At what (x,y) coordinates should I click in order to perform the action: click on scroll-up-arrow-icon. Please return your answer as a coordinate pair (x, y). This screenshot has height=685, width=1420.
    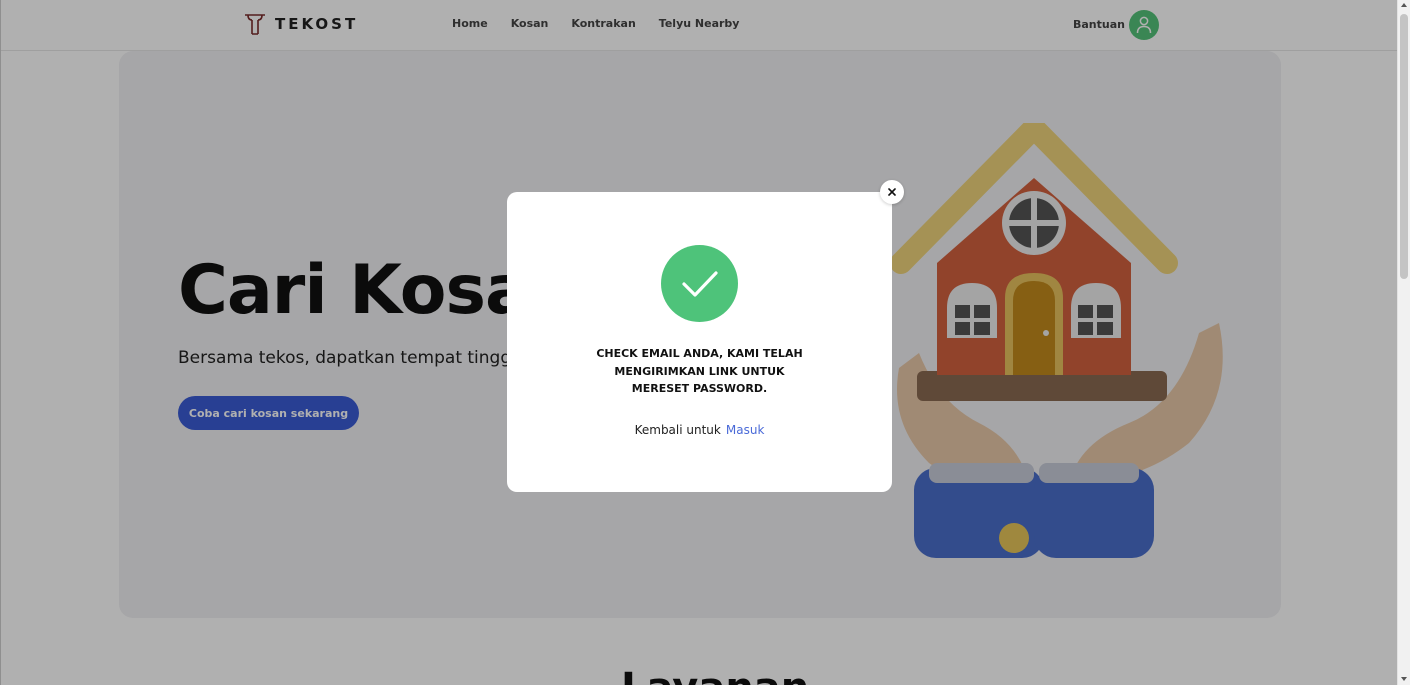
    Looking at the image, I should click on (1404, 5).